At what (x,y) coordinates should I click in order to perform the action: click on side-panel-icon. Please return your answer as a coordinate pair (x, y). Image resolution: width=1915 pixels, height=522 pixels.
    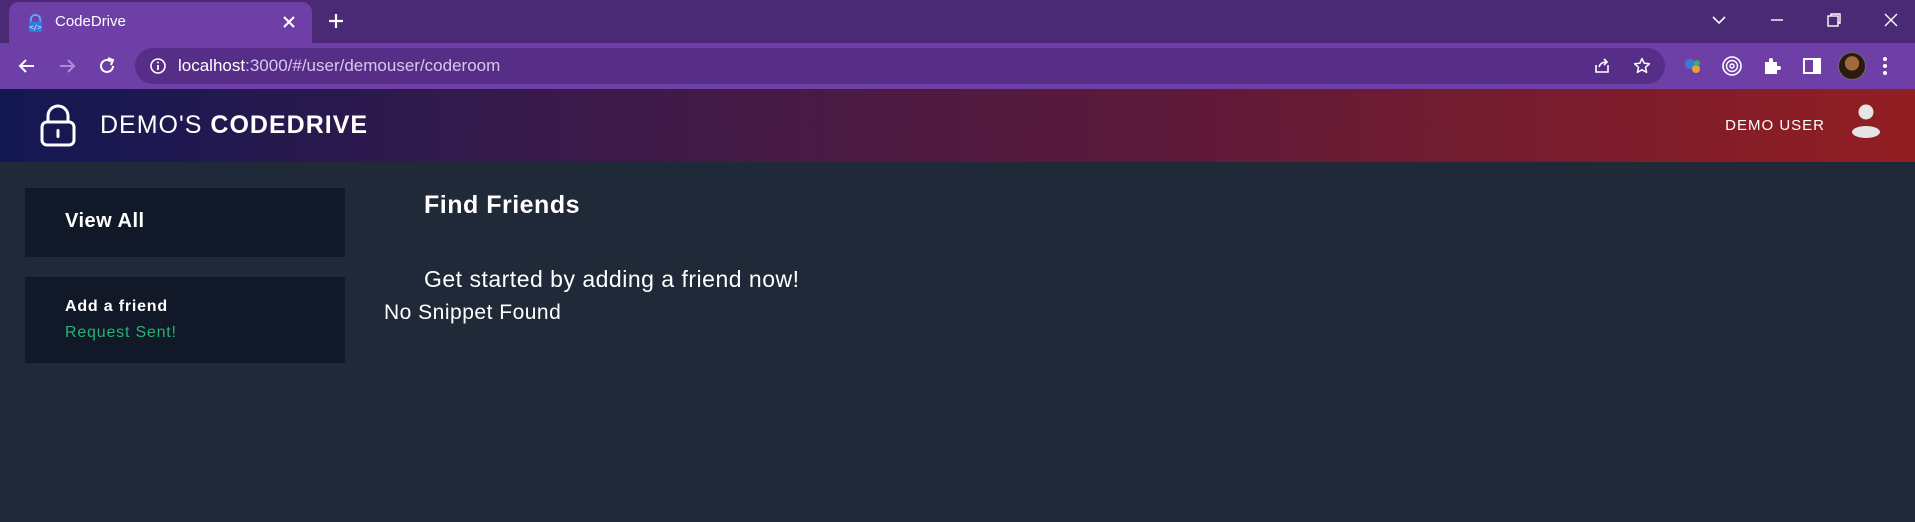
    Looking at the image, I should click on (1812, 66).